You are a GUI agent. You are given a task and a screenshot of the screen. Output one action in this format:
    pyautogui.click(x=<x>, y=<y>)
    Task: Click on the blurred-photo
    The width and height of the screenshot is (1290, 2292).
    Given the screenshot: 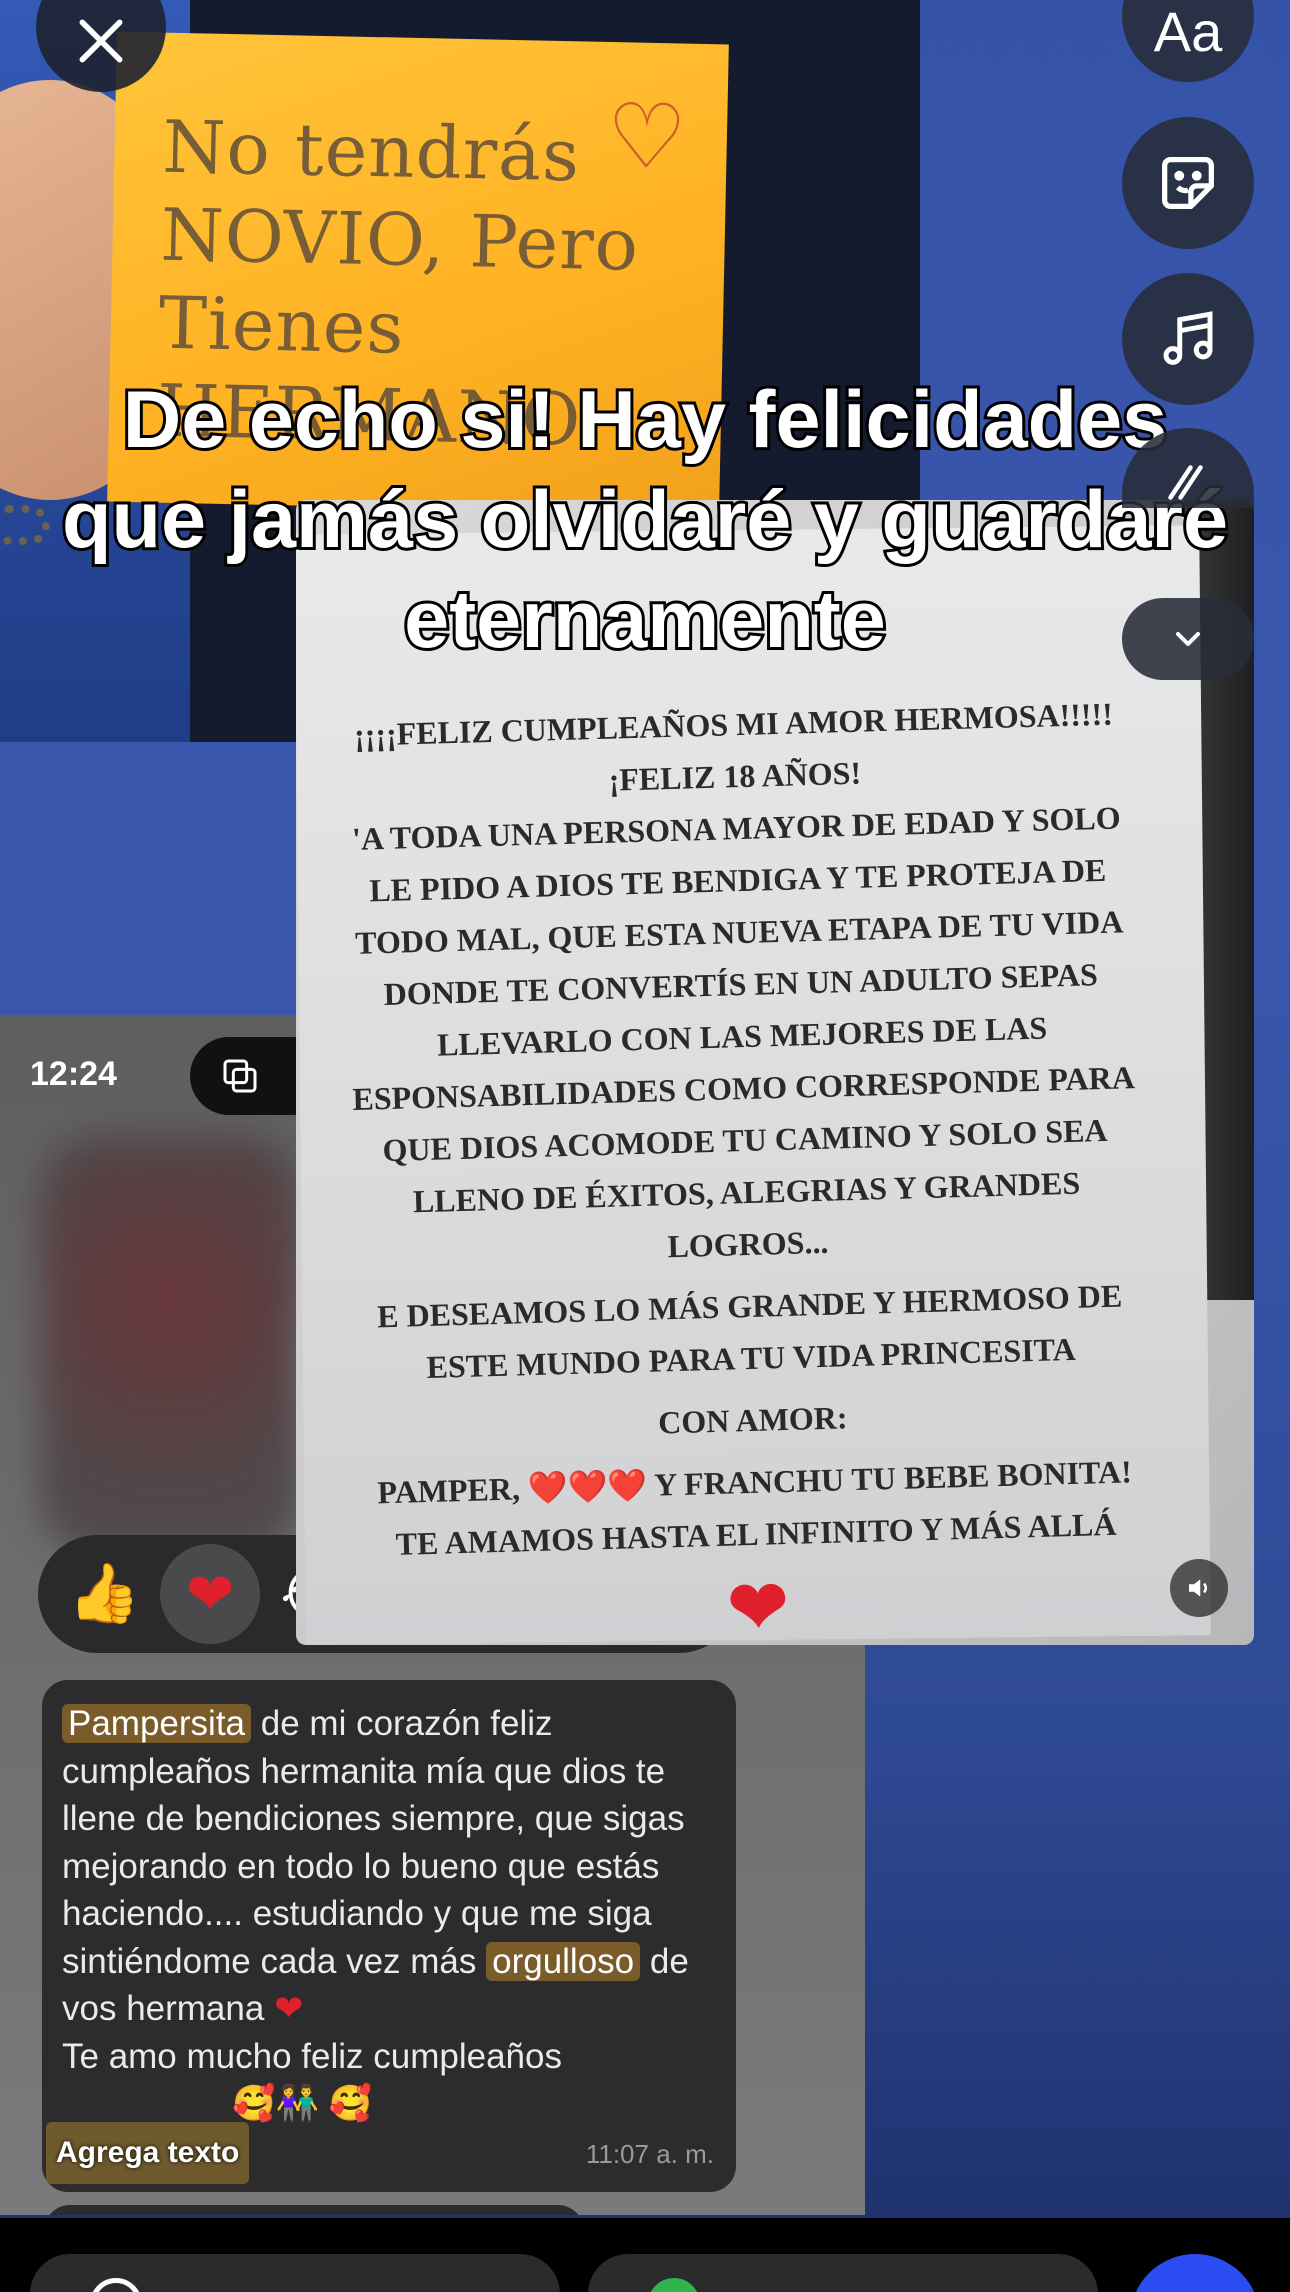 What is the action you would take?
    pyautogui.click(x=170, y=1345)
    